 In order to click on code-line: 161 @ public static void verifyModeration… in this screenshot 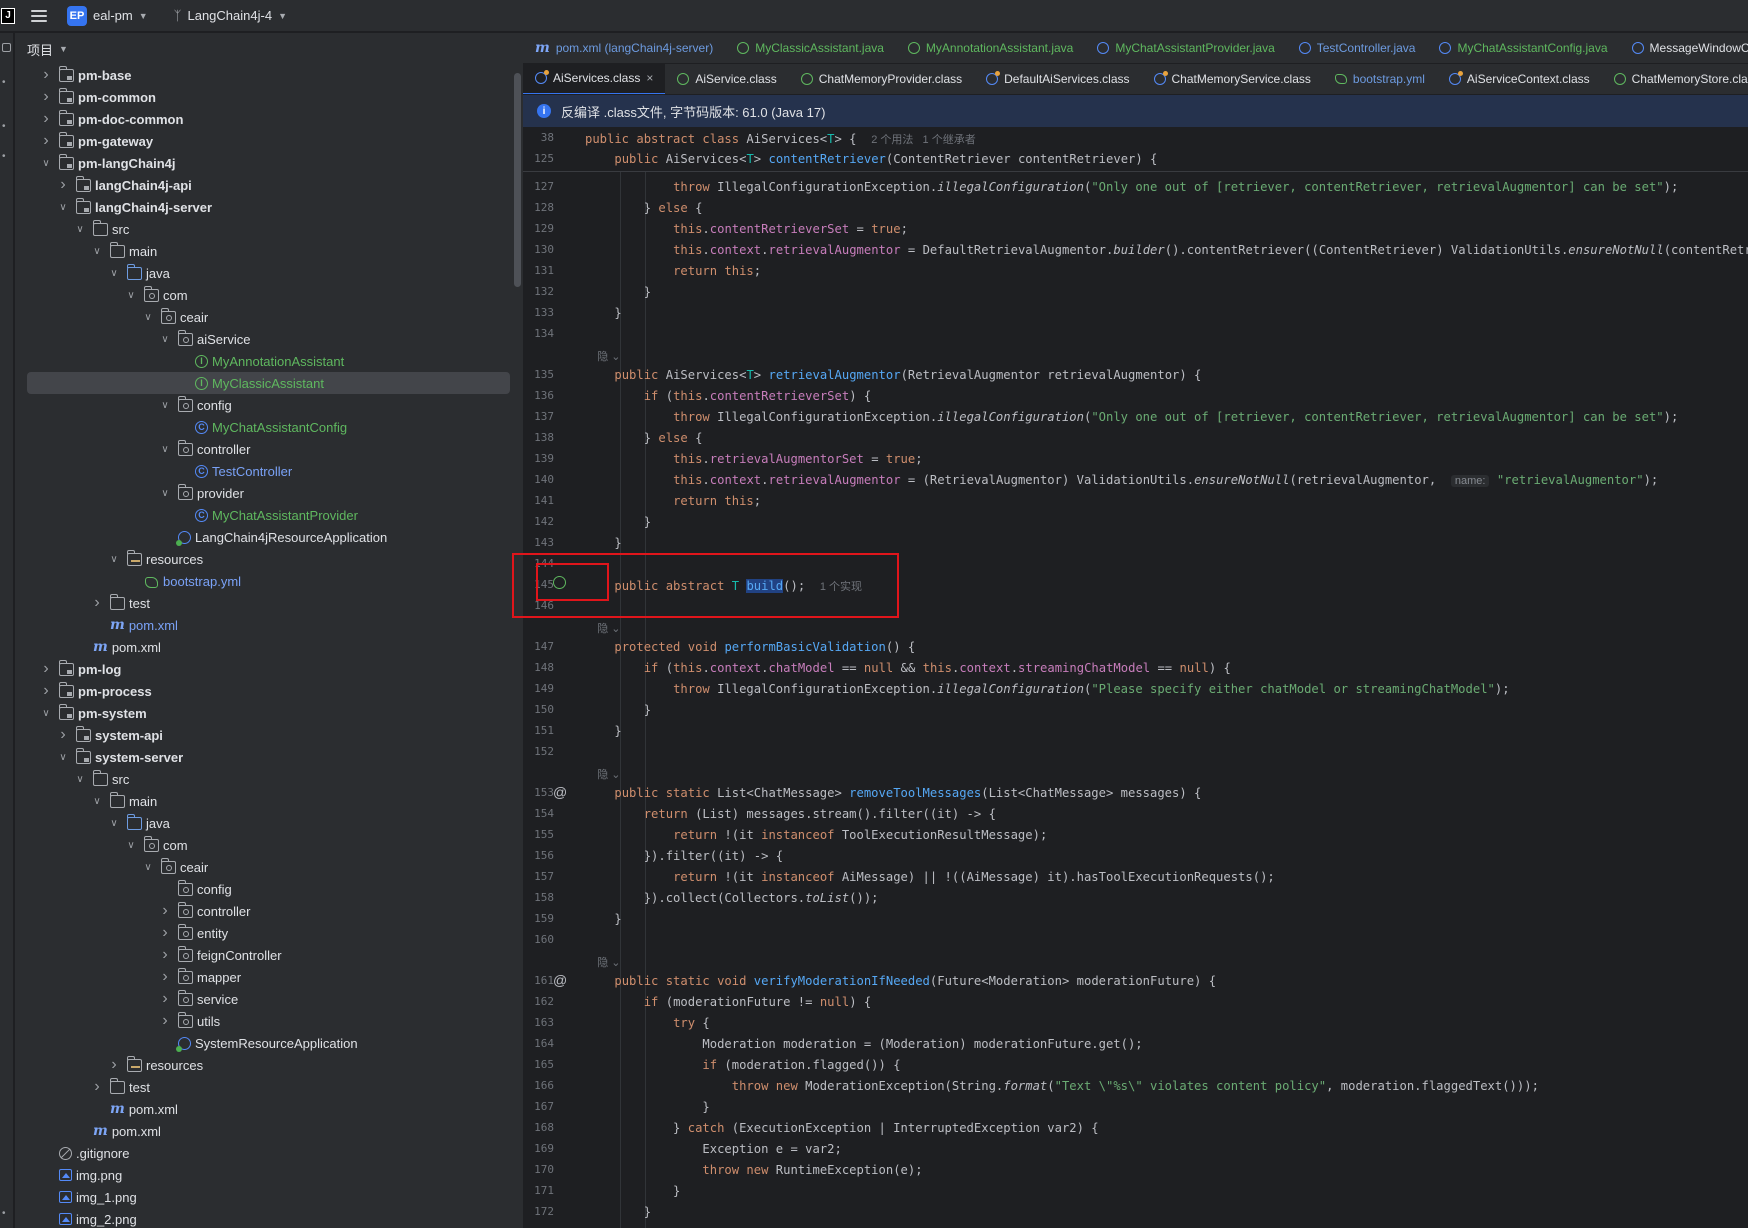, I will do `click(1135, 981)`.